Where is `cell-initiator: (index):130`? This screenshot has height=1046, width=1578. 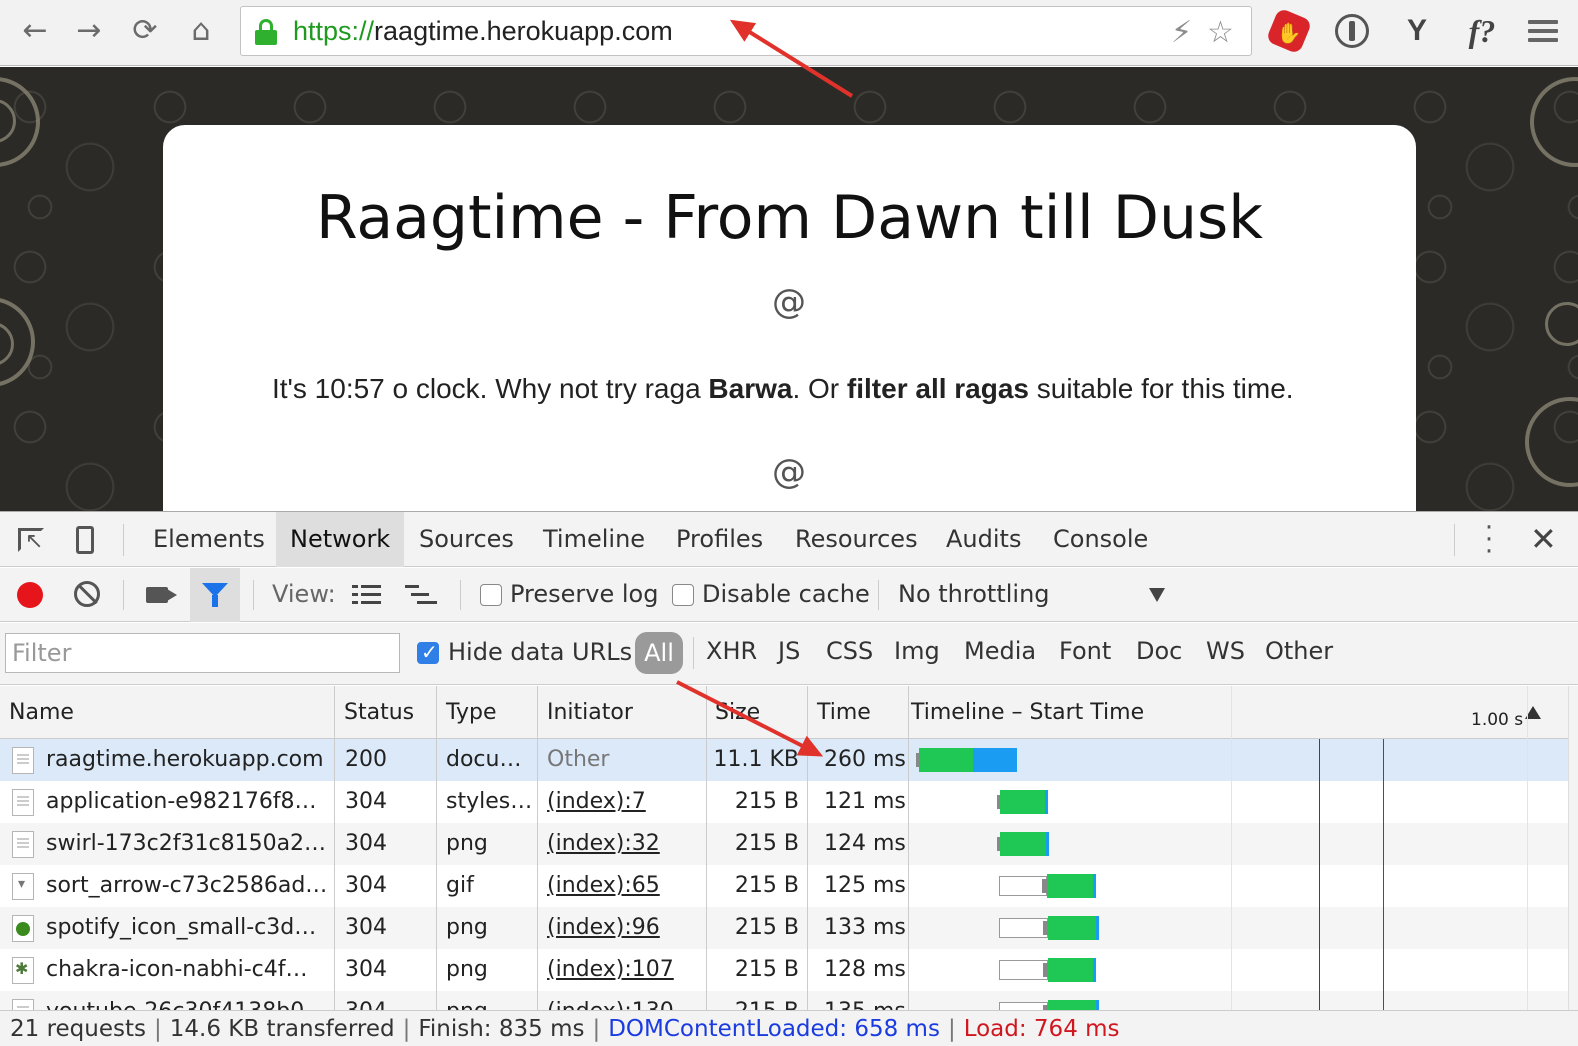
cell-initiator: (index):130 is located at coordinates (624, 1000).